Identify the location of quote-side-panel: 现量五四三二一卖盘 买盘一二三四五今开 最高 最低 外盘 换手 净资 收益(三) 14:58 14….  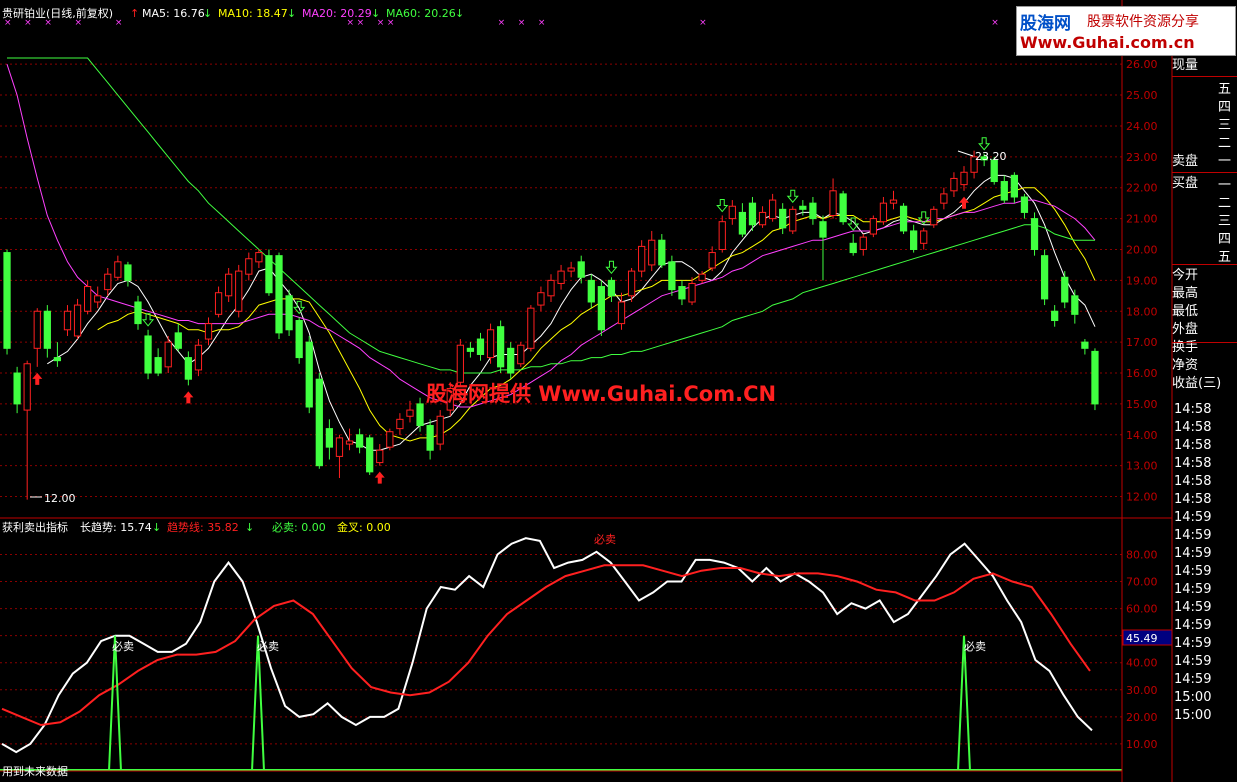
(1204, 419).